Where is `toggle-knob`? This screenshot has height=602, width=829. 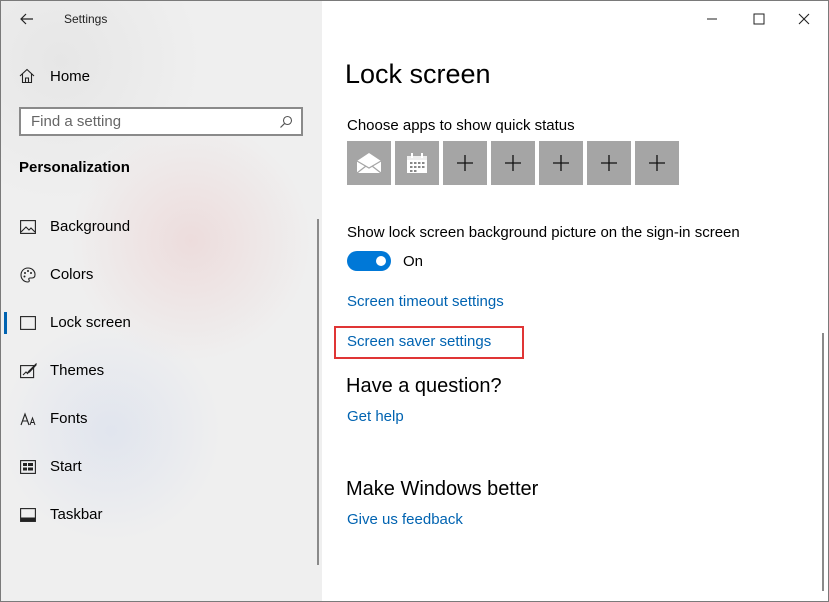
toggle-knob is located at coordinates (381, 261).